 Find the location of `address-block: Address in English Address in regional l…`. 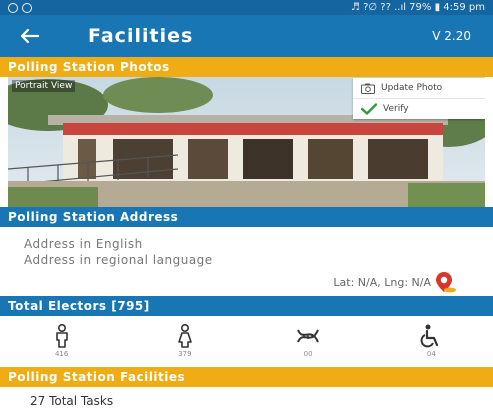

address-block: Address in English Address in regional l… is located at coordinates (118, 252).